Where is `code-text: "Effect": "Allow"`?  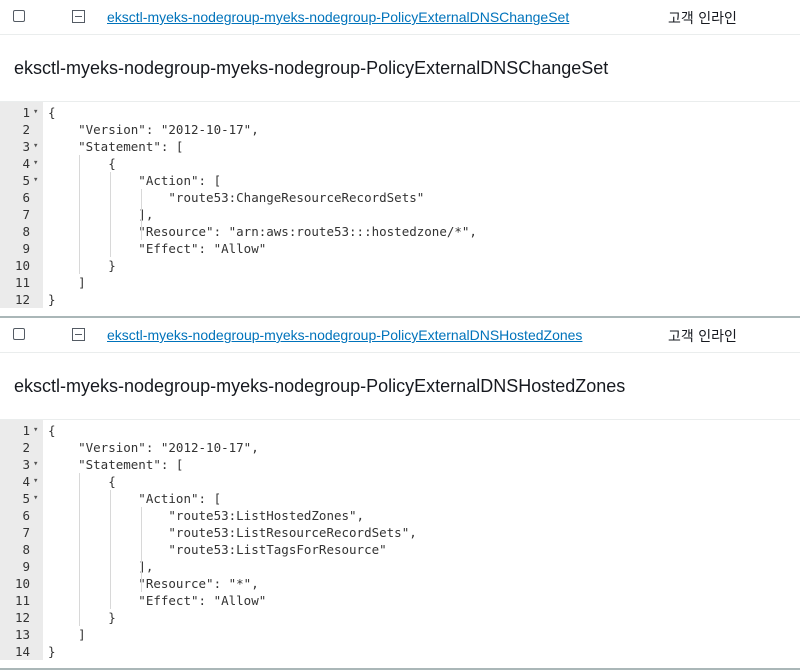
code-text: "Effect": "Allow" is located at coordinates (157, 248).